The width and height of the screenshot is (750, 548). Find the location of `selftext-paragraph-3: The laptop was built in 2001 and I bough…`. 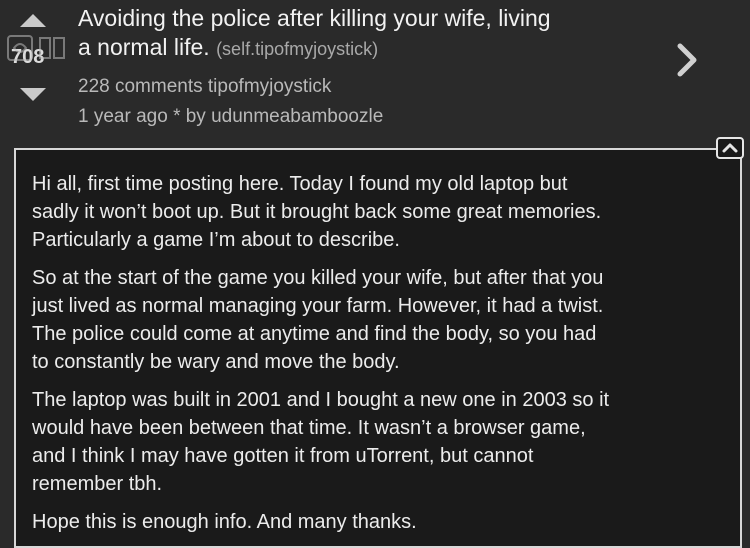

selftext-paragraph-3: The laptop was built in 2001 and I bough… is located at coordinates (321, 442).